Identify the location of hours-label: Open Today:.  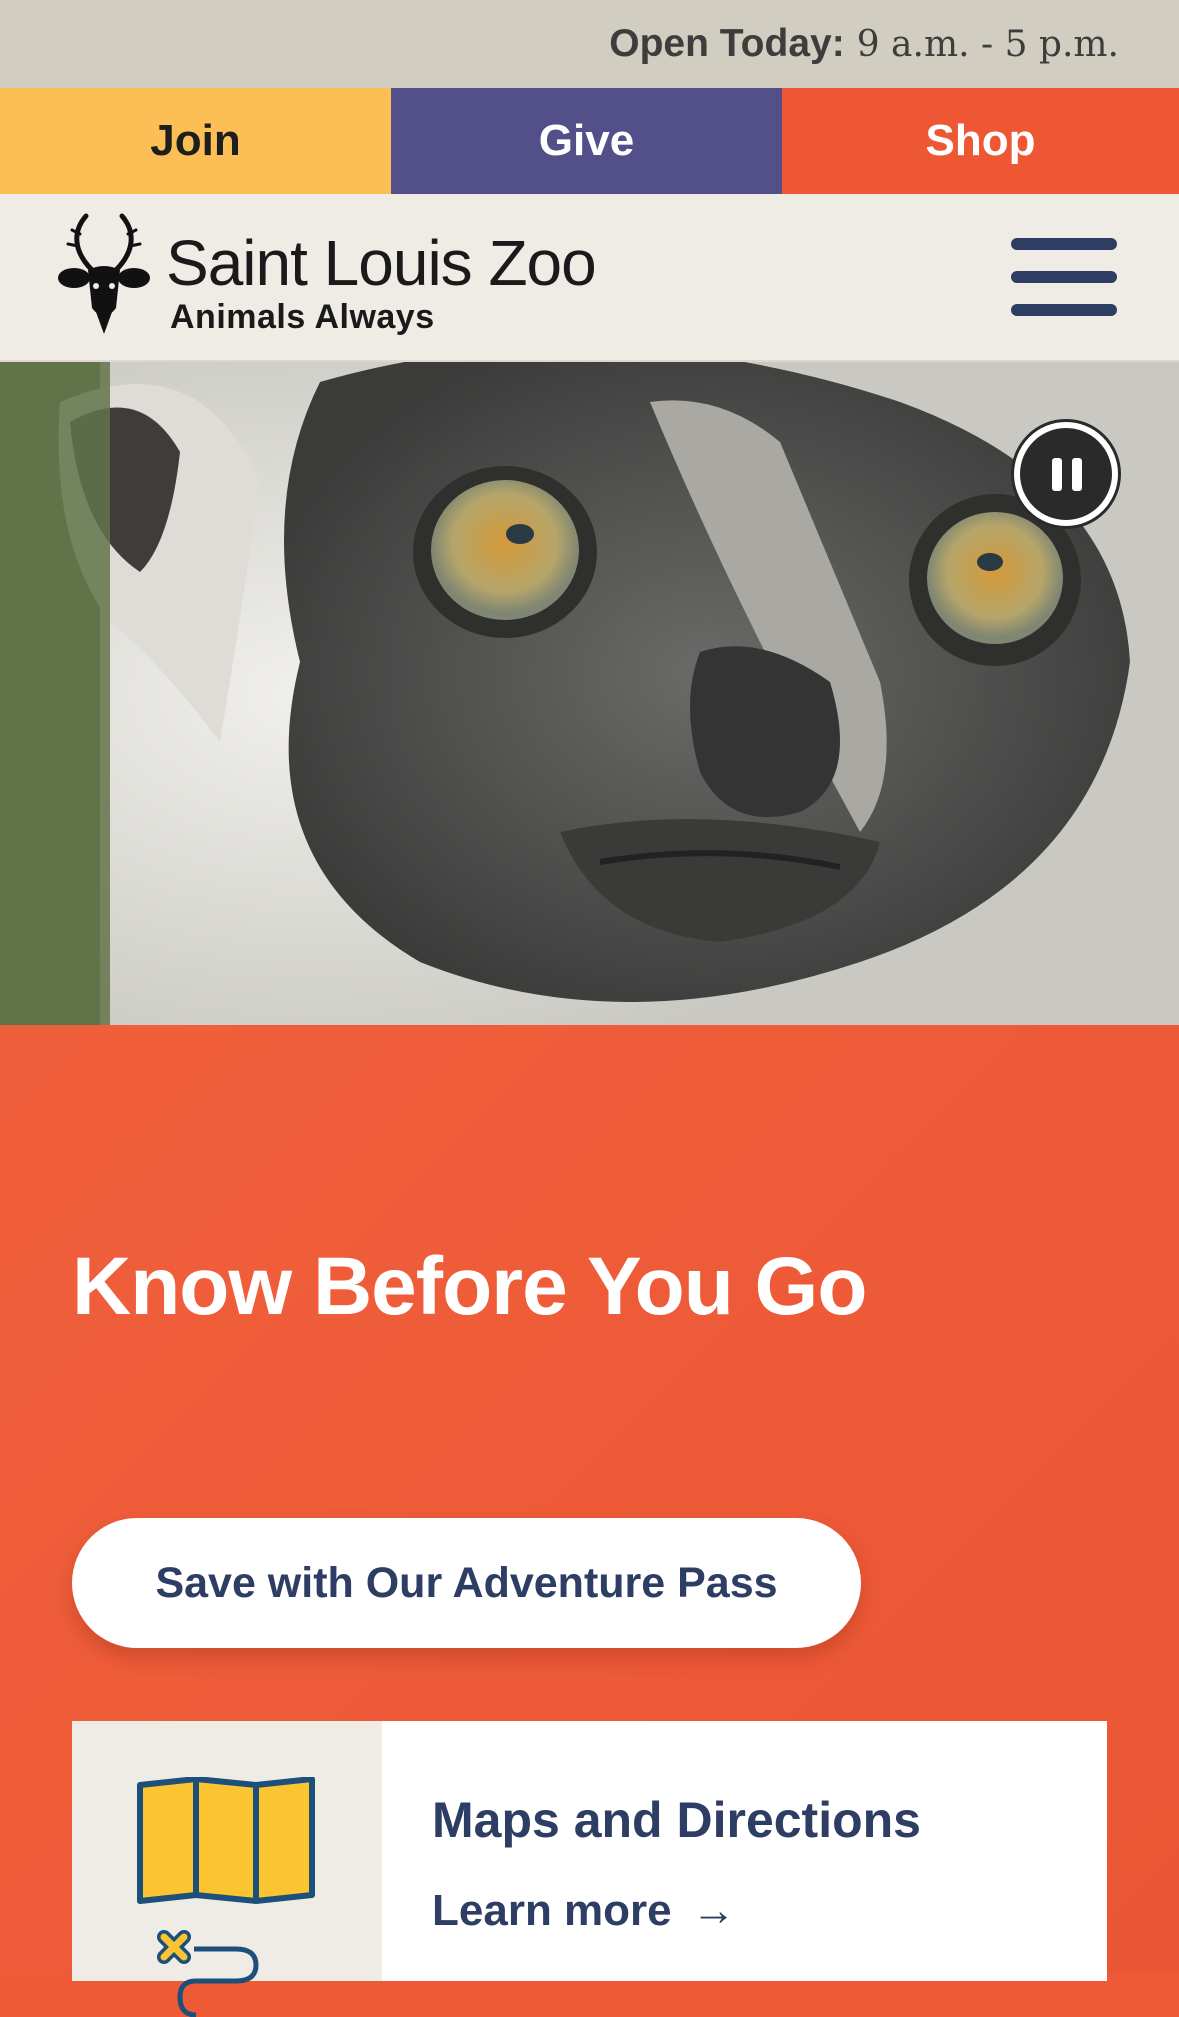
(727, 43).